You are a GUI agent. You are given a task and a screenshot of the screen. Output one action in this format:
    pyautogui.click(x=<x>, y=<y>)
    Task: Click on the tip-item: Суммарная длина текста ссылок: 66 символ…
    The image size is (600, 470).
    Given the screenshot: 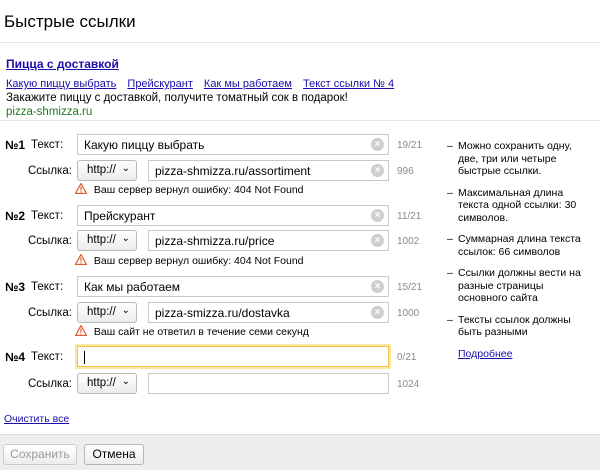 What is the action you would take?
    pyautogui.click(x=519, y=245)
    